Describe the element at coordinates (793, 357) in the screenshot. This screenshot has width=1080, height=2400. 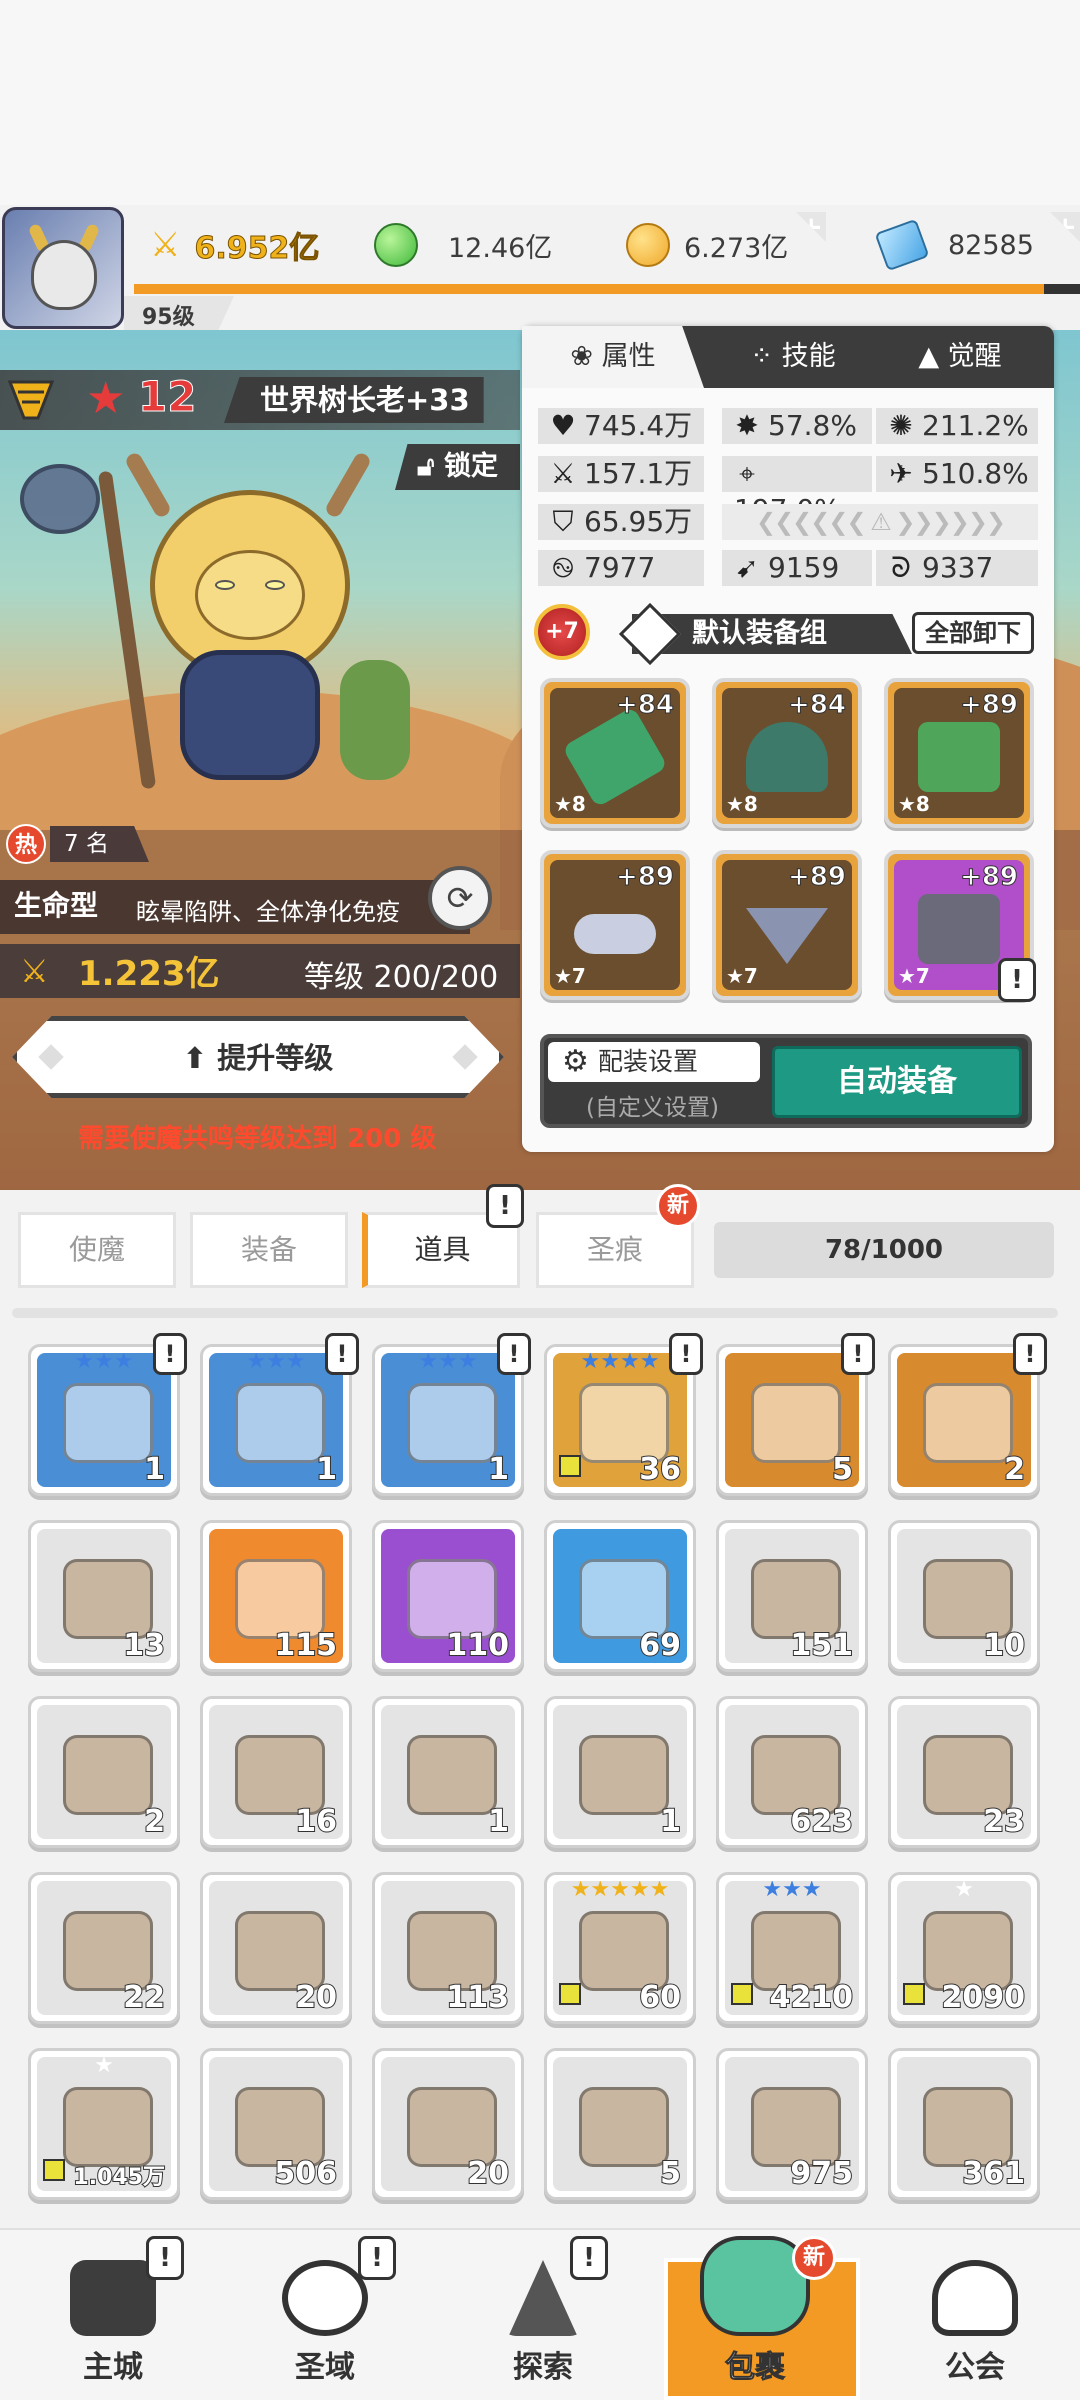
I see `tab-skills: ⁘ 技能` at that location.